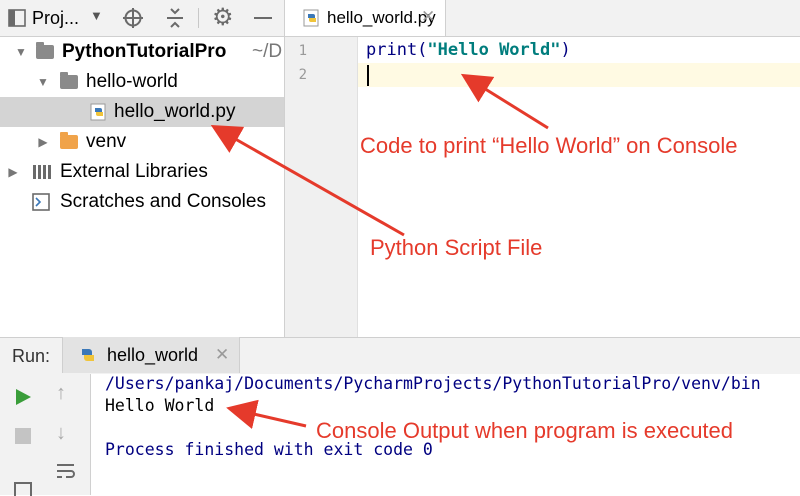  Describe the element at coordinates (456, 247) in the screenshot. I see `annotation-file-note: Python Script File` at that location.